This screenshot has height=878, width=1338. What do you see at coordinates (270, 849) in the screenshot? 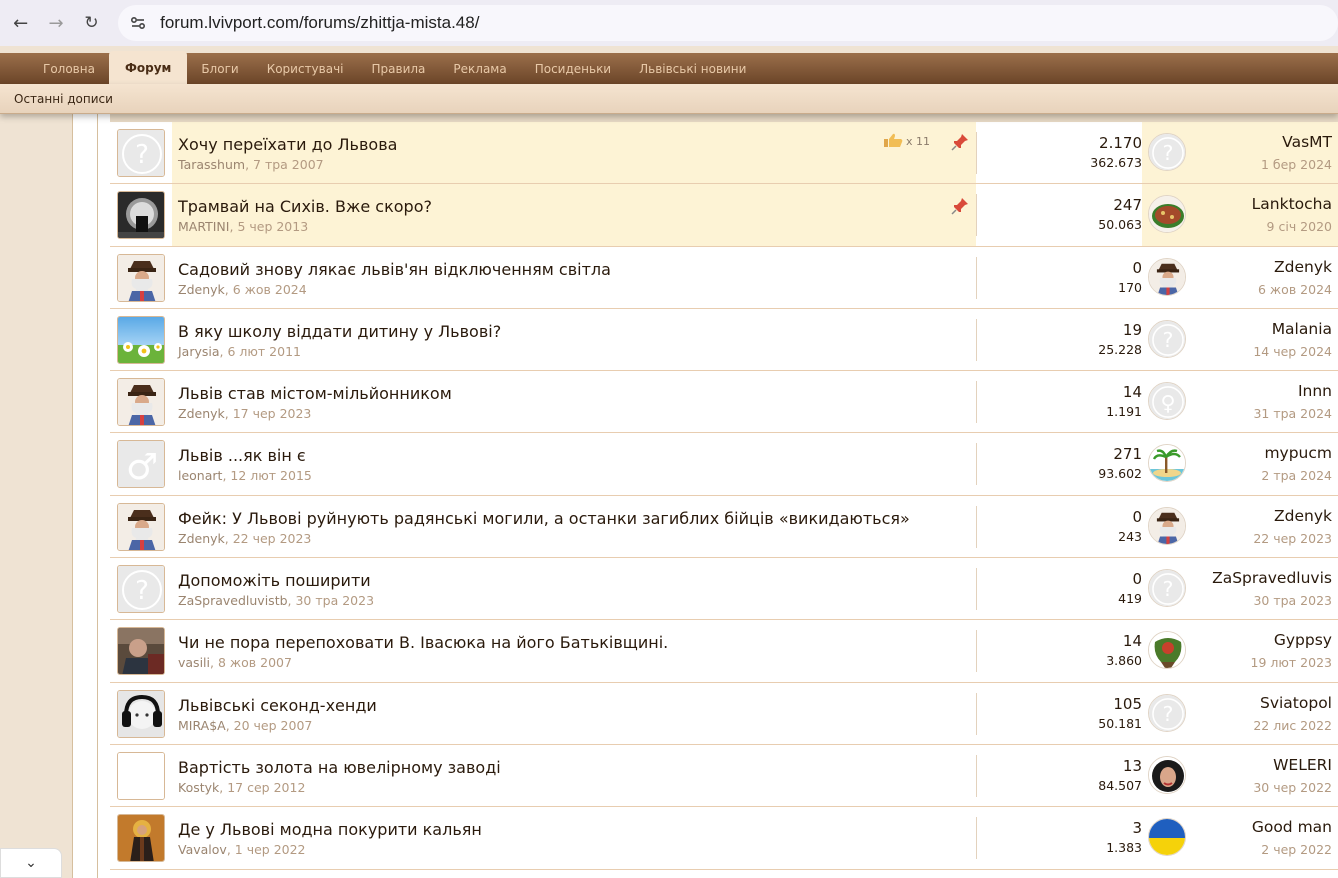
I see `thread-start-date: 1 чер 2022` at bounding box center [270, 849].